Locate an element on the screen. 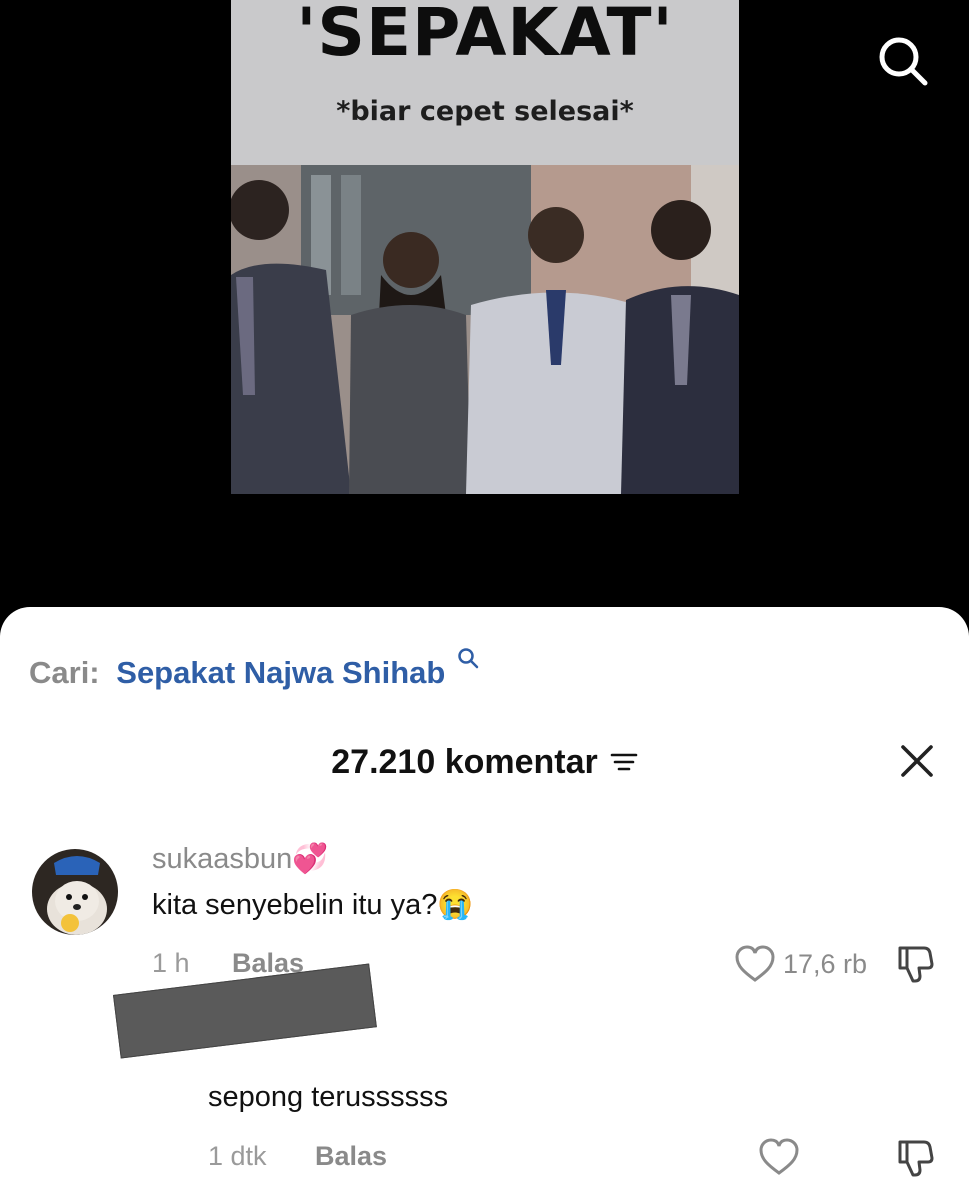 The height and width of the screenshot is (1200, 969). filter-icon is located at coordinates (624, 762).